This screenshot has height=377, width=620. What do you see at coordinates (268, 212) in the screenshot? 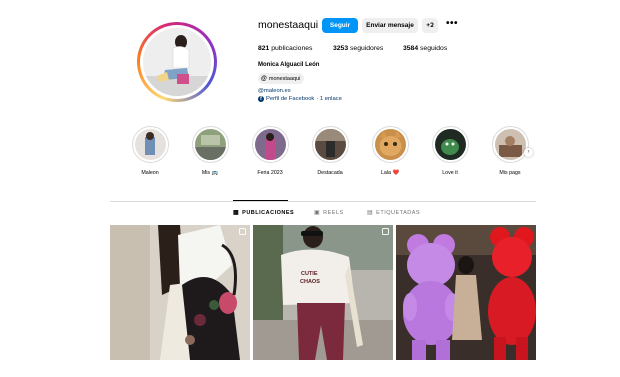
I see `tab-posts-label: PUBLICACIONES` at bounding box center [268, 212].